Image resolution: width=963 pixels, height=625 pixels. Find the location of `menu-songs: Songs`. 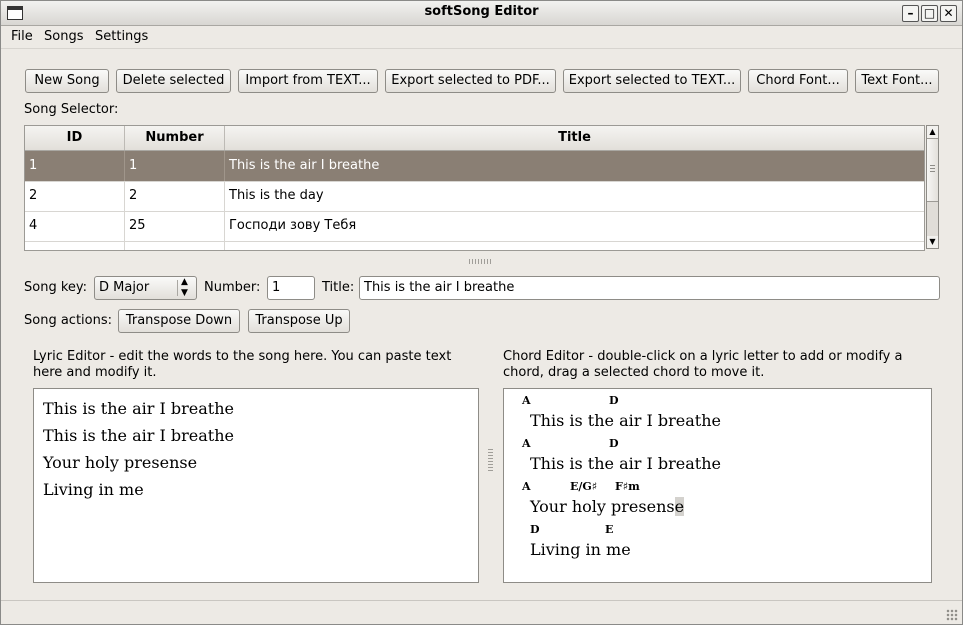

menu-songs: Songs is located at coordinates (63, 36).